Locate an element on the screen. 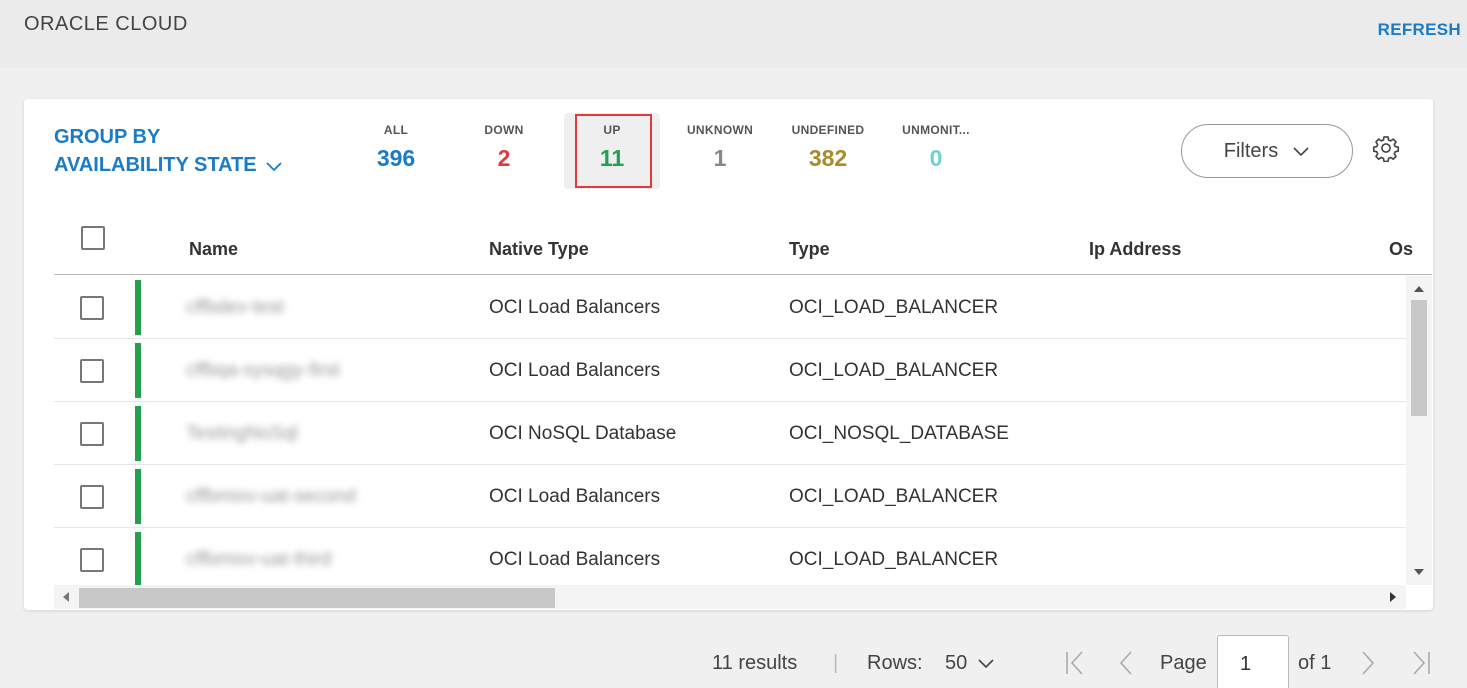  cell-name: cffbqa-sysqgy-first is located at coordinates (263, 371).